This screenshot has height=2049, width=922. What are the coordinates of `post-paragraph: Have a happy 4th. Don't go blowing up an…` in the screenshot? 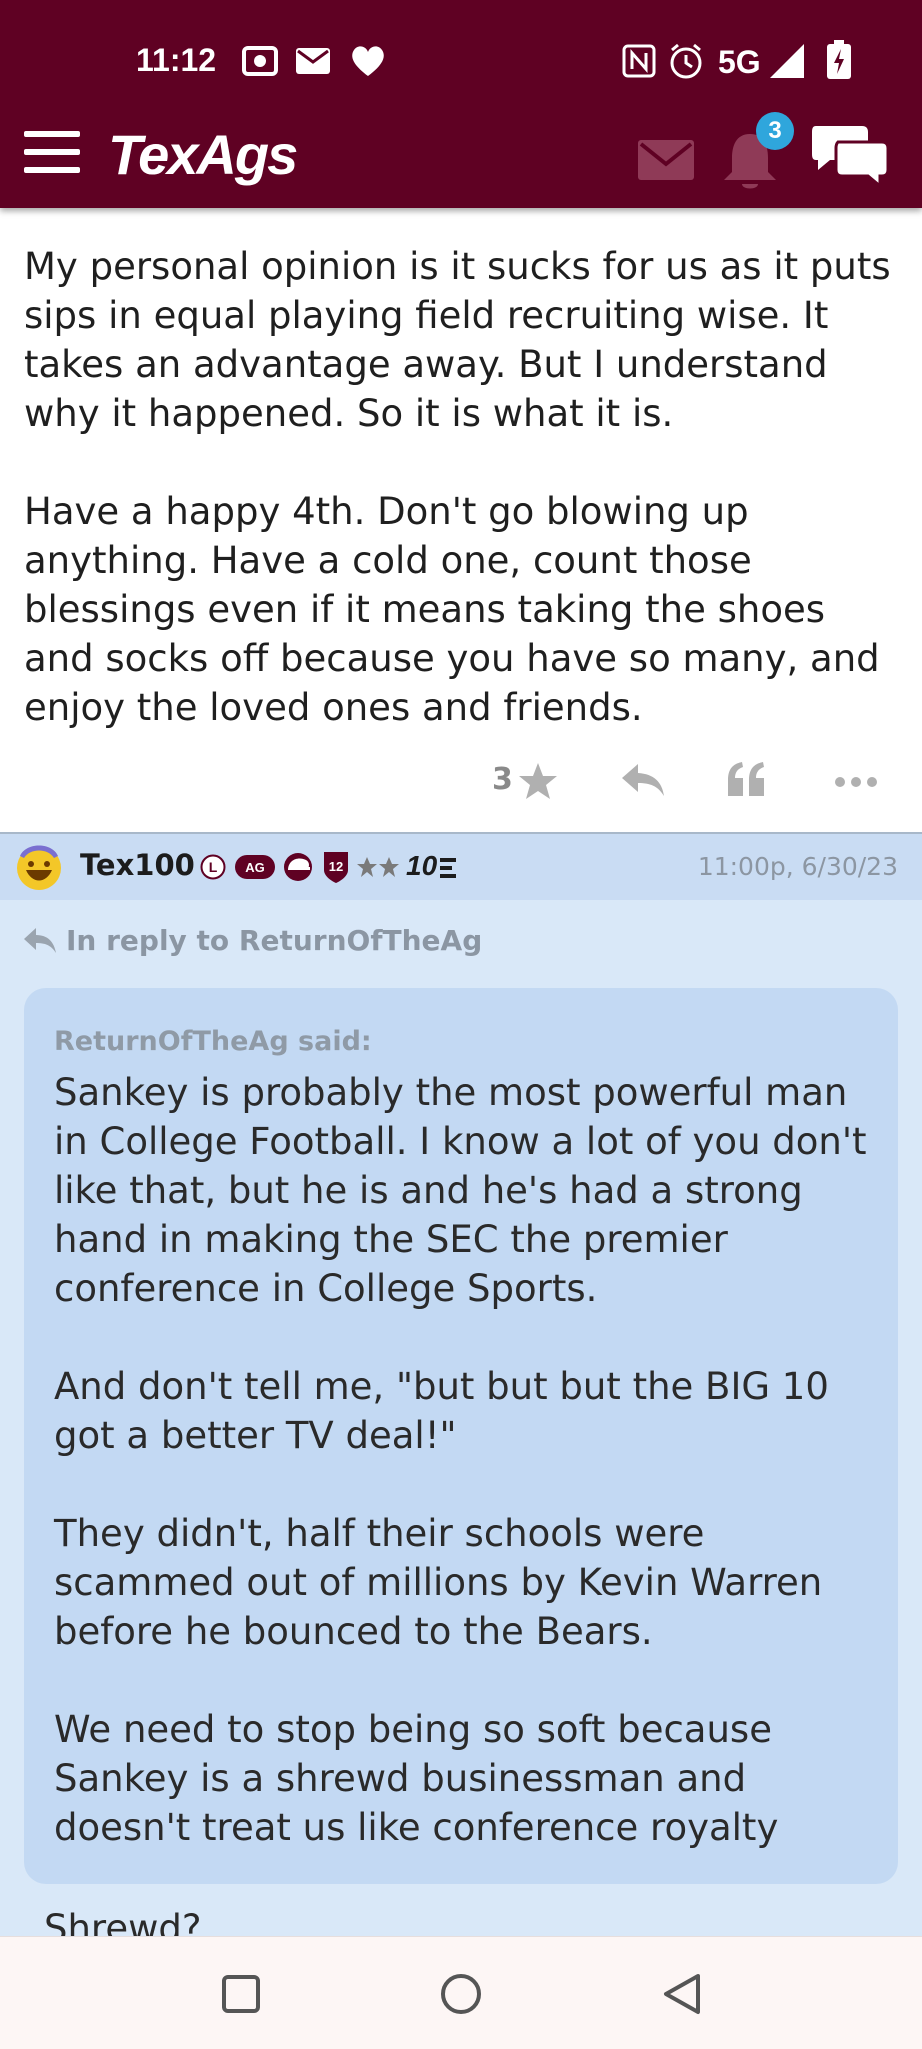 It's located at (452, 609).